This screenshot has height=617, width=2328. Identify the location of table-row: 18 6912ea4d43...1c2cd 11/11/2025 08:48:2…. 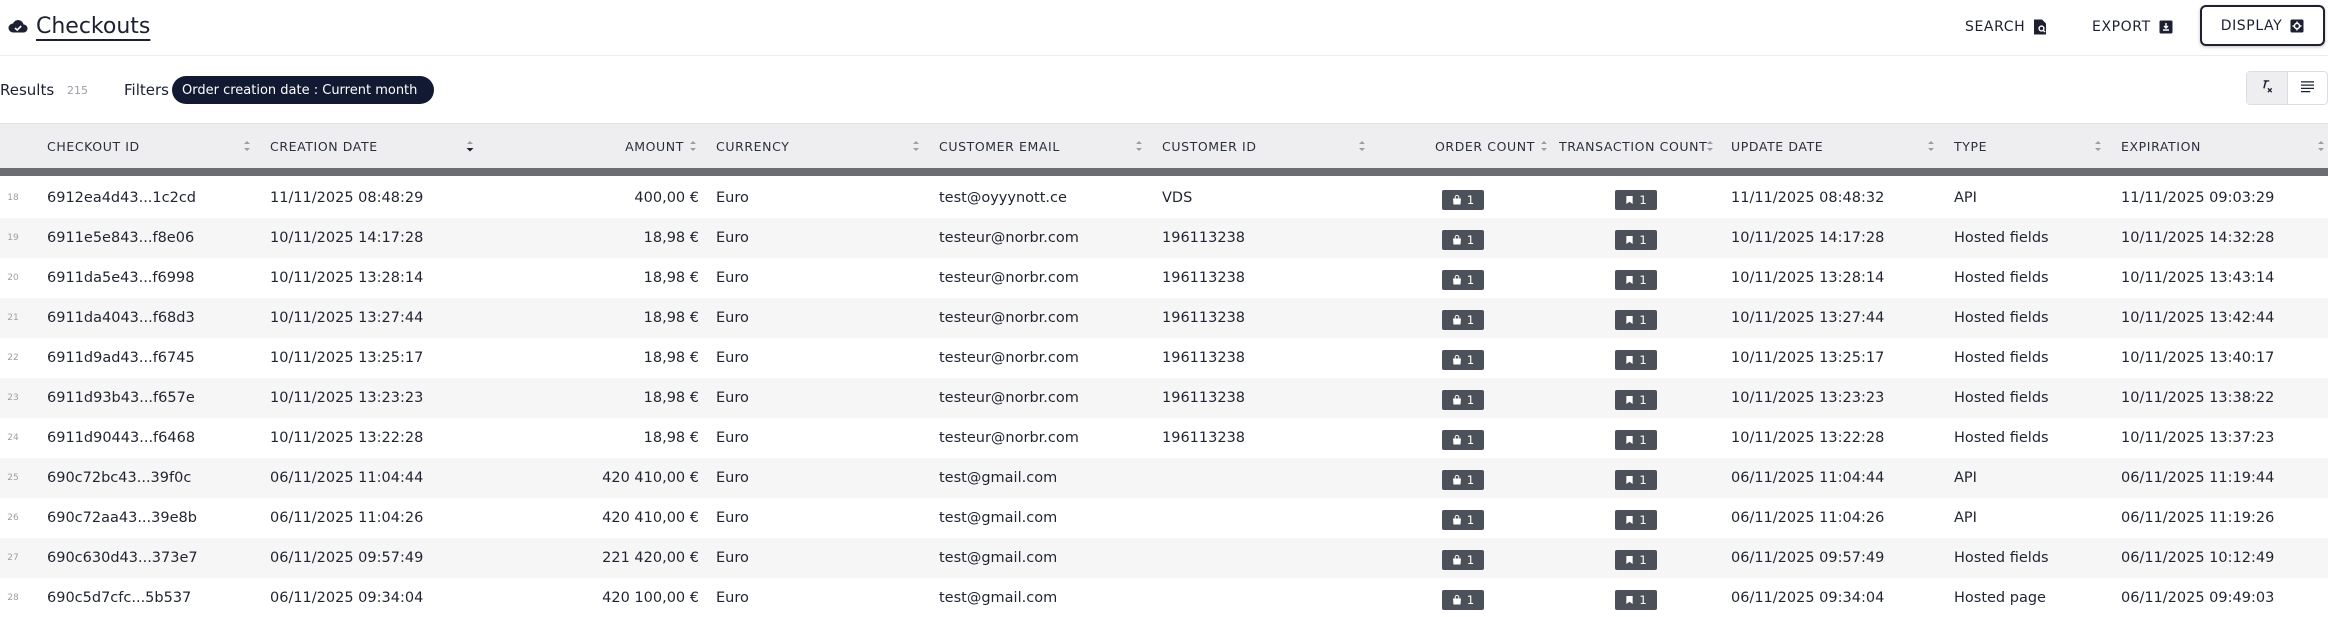
(1164, 198).